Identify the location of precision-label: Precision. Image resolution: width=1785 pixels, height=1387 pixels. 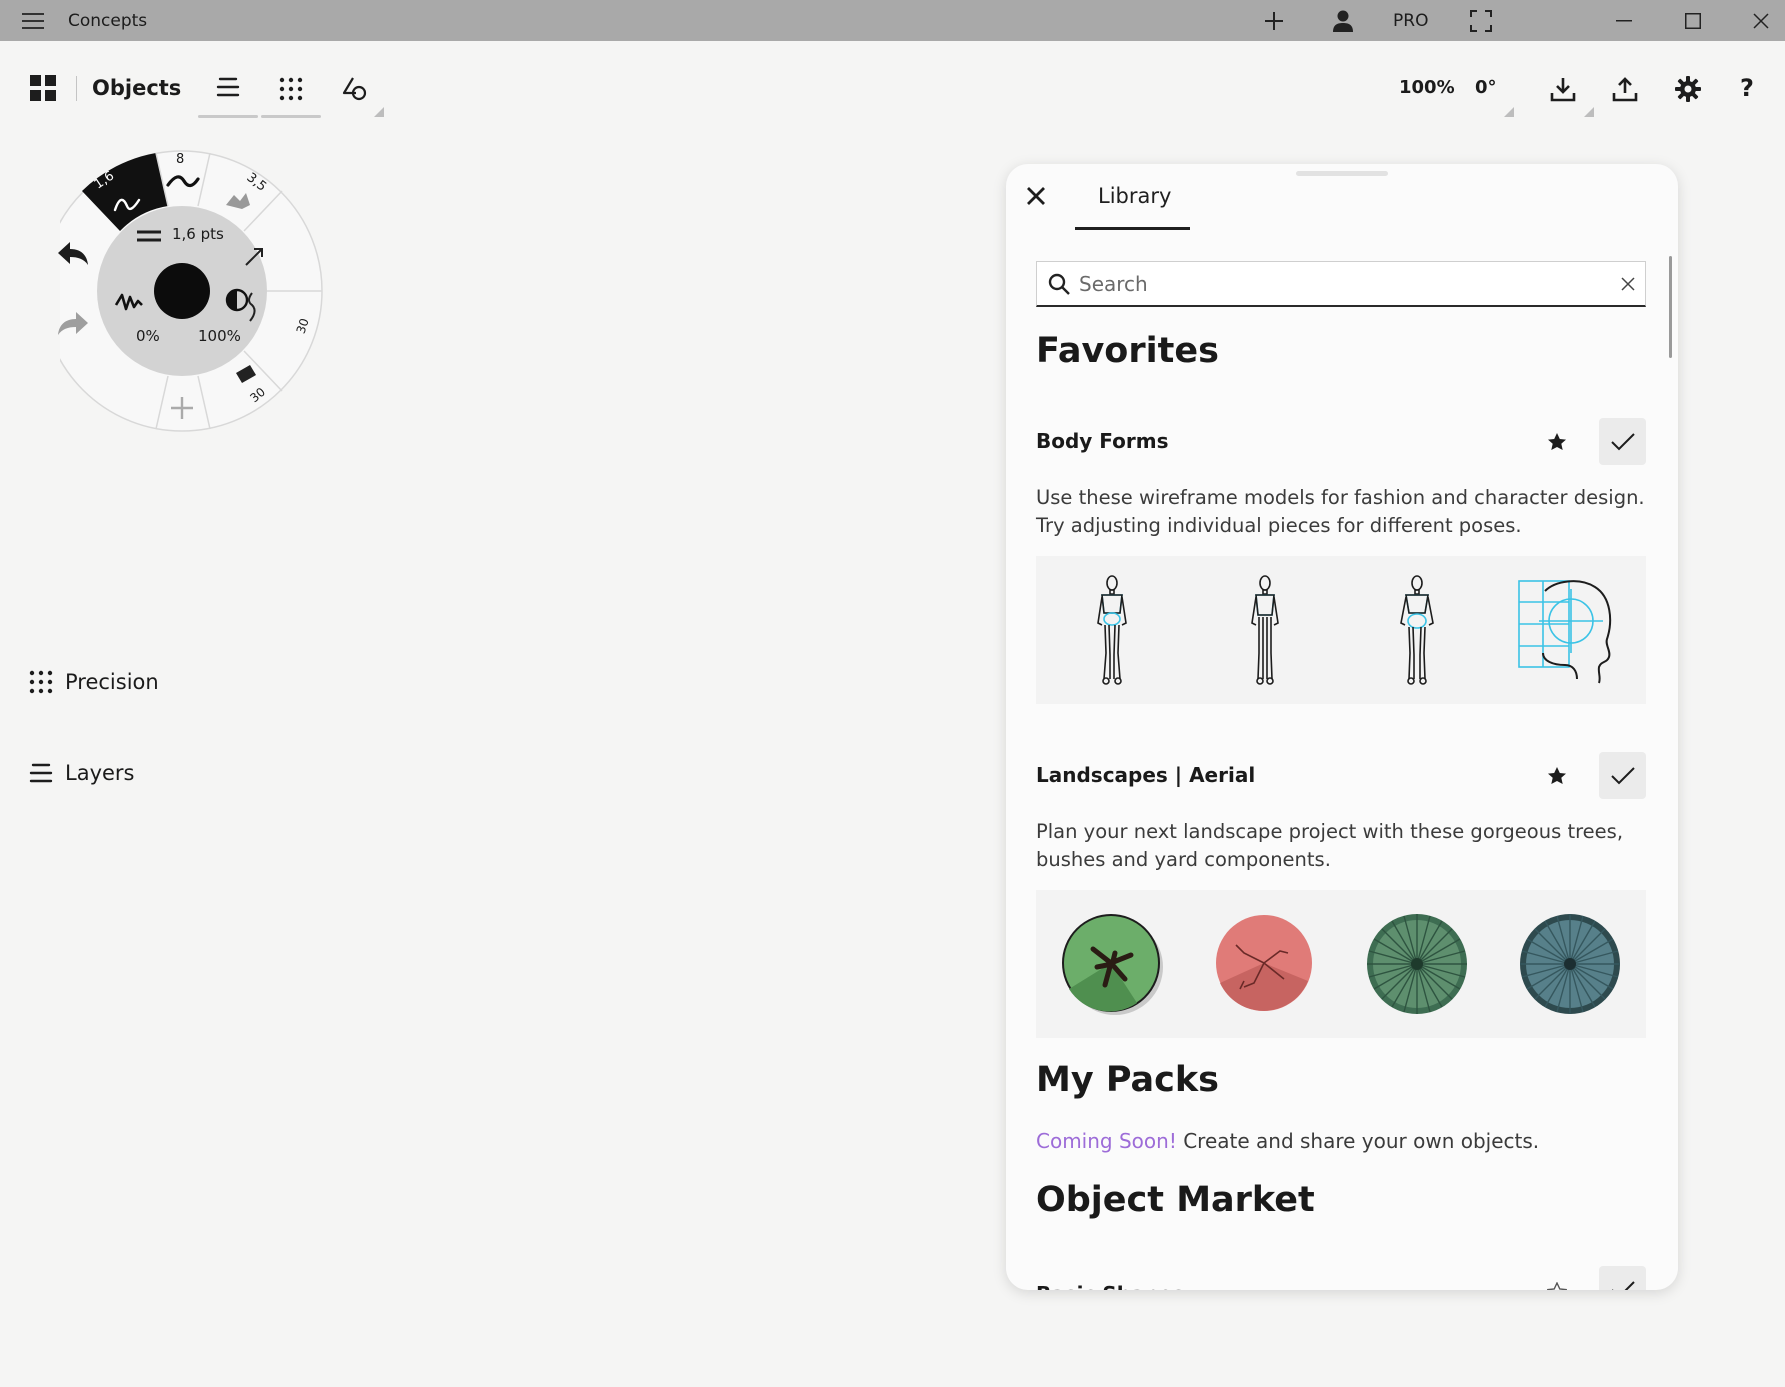
(112, 682).